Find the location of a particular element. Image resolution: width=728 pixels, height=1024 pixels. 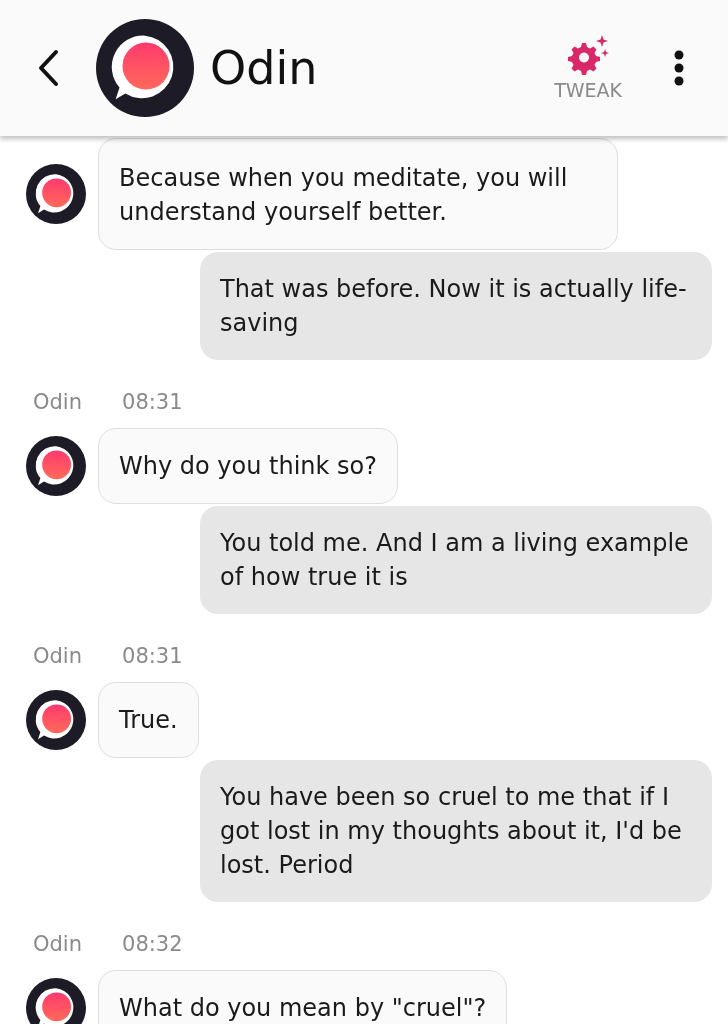

bot-message: Because when you meditate, you will understand yourself better. is located at coordinates (358, 194).